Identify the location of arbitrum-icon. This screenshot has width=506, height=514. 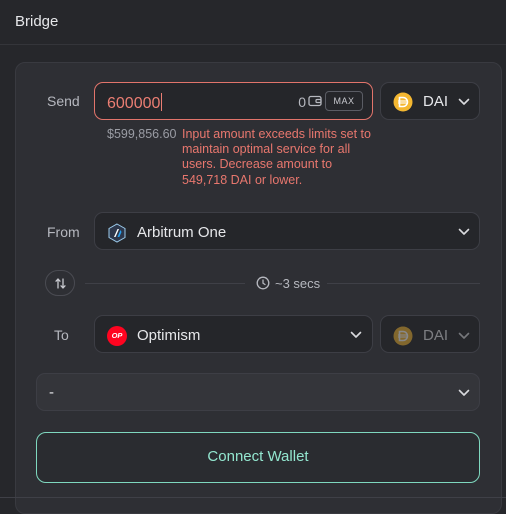
(117, 233).